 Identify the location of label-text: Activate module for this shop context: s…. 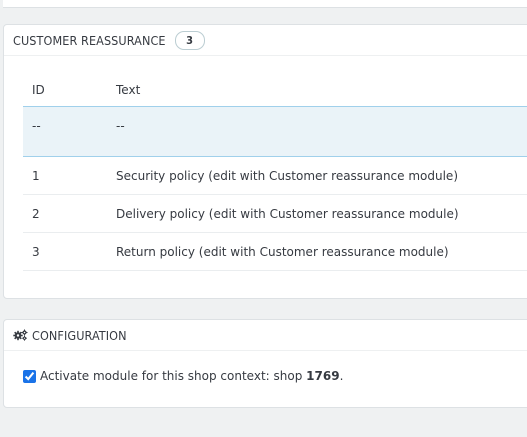
(173, 376).